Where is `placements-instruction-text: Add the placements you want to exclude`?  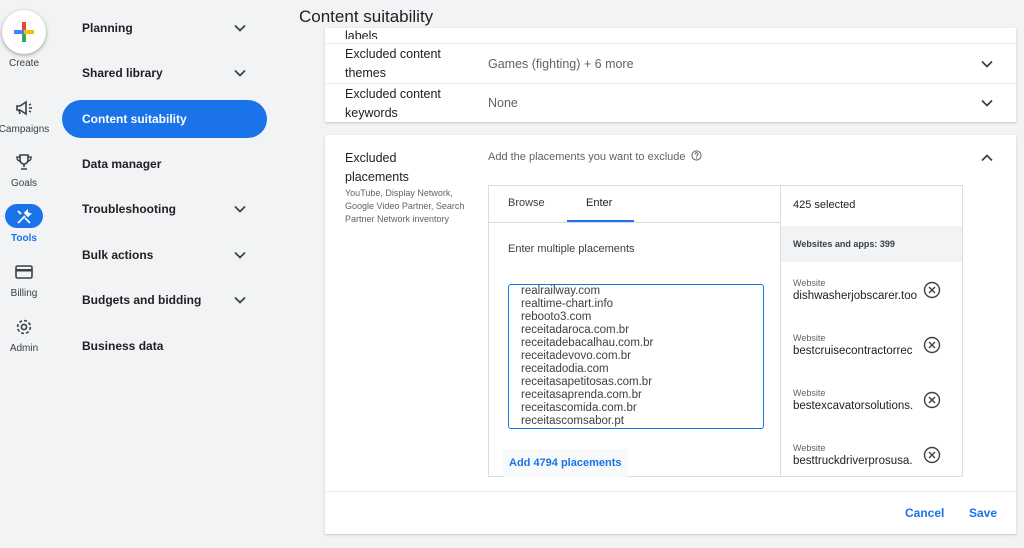 placements-instruction-text: Add the placements you want to exclude is located at coordinates (587, 157).